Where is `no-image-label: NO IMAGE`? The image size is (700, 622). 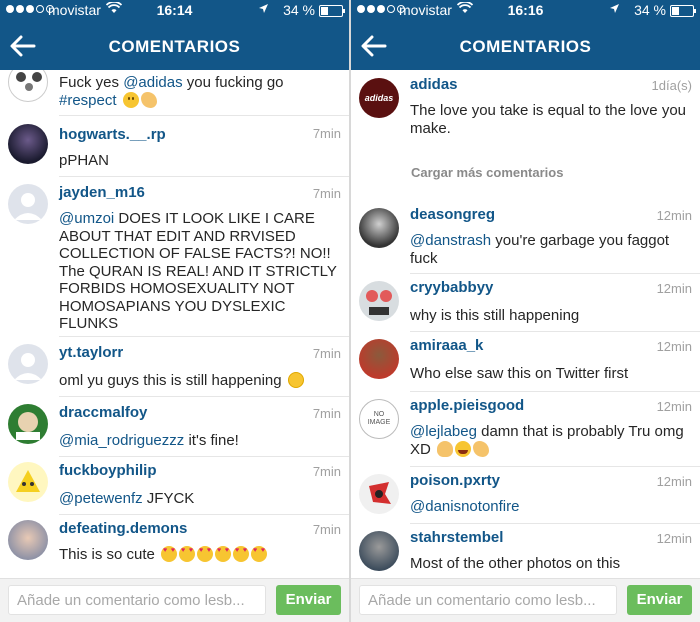 no-image-label: NO IMAGE is located at coordinates (379, 418).